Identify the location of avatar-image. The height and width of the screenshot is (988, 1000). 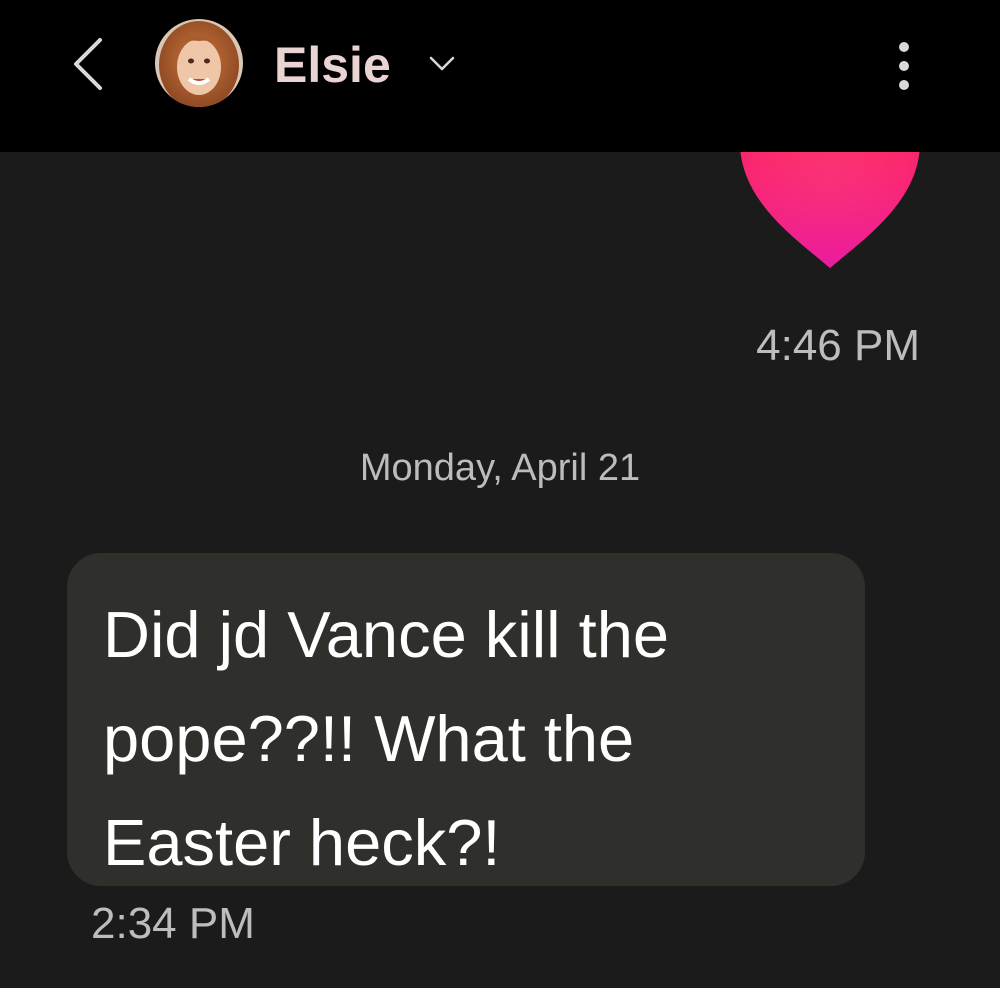
(199, 63).